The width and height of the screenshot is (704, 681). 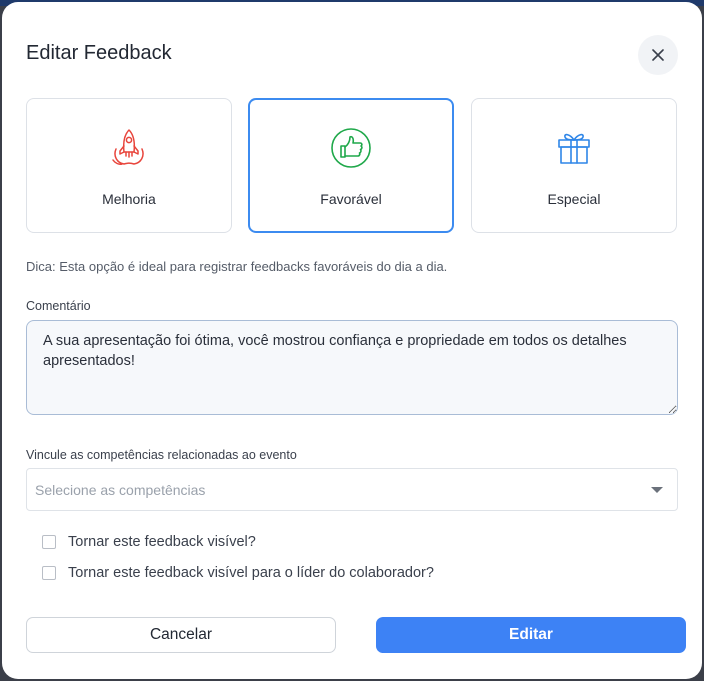 I want to click on type-card-melhoria: Melhoria, so click(x=129, y=165).